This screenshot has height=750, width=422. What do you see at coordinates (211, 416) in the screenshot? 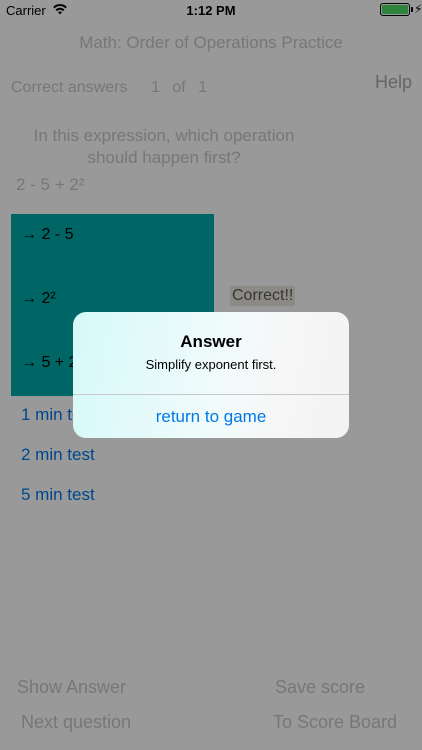
I see `return-to-game-button: return to game` at bounding box center [211, 416].